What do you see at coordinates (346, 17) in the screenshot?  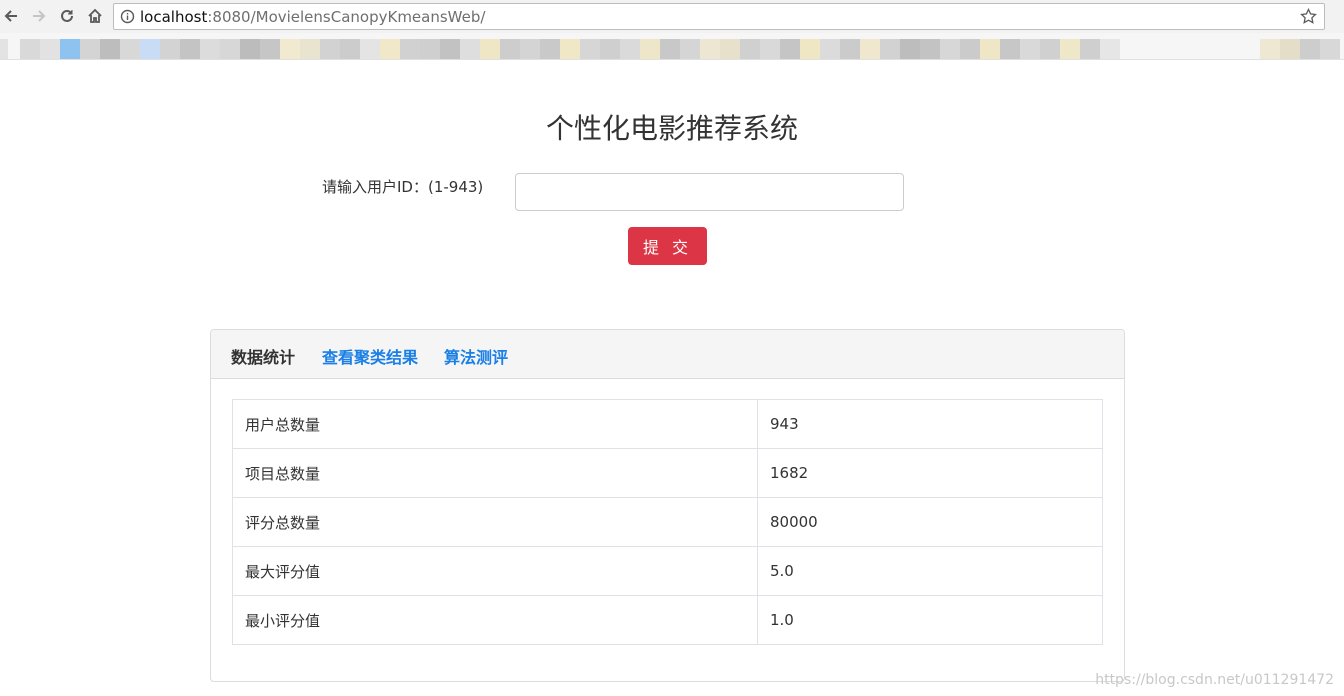 I see `url-path: :8080/MovielensCanopyKmeansWeb/` at bounding box center [346, 17].